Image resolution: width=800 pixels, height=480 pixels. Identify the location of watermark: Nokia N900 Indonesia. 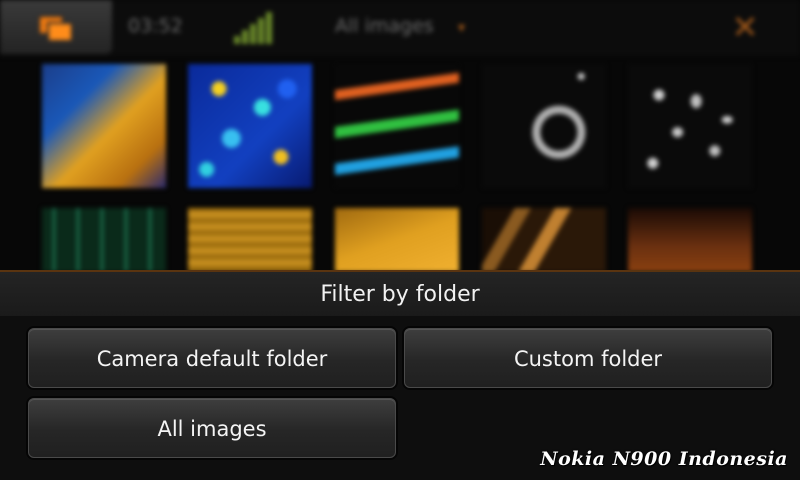
(664, 459).